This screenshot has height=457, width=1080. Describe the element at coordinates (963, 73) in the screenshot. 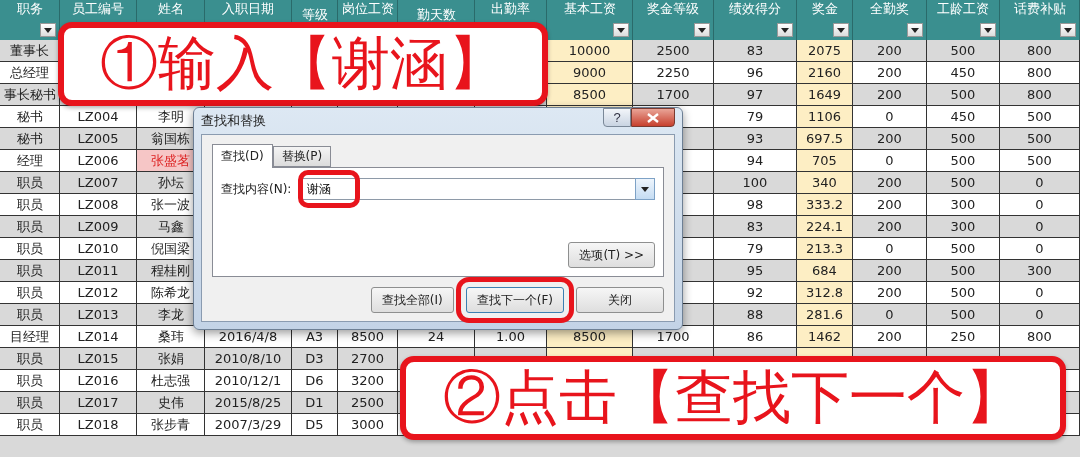

I see `table-cell: 450` at that location.